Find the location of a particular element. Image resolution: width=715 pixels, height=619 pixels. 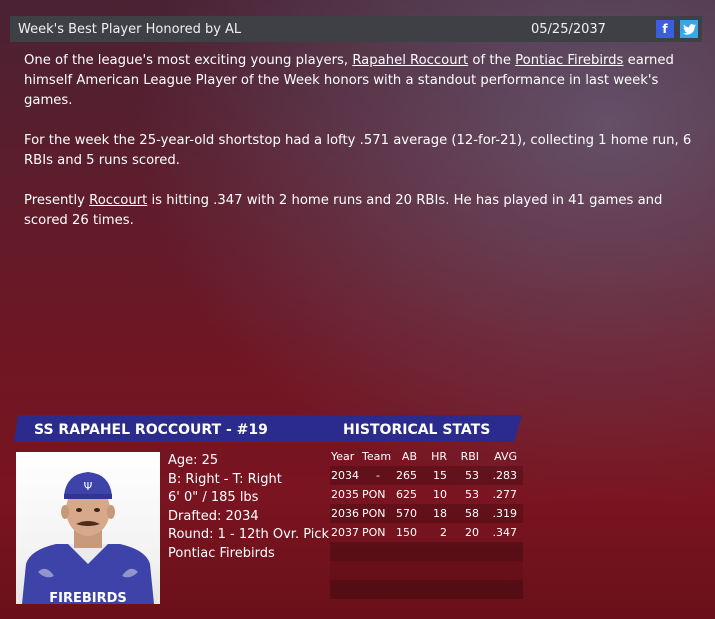

stat-ab: 625 is located at coordinates (406, 494).